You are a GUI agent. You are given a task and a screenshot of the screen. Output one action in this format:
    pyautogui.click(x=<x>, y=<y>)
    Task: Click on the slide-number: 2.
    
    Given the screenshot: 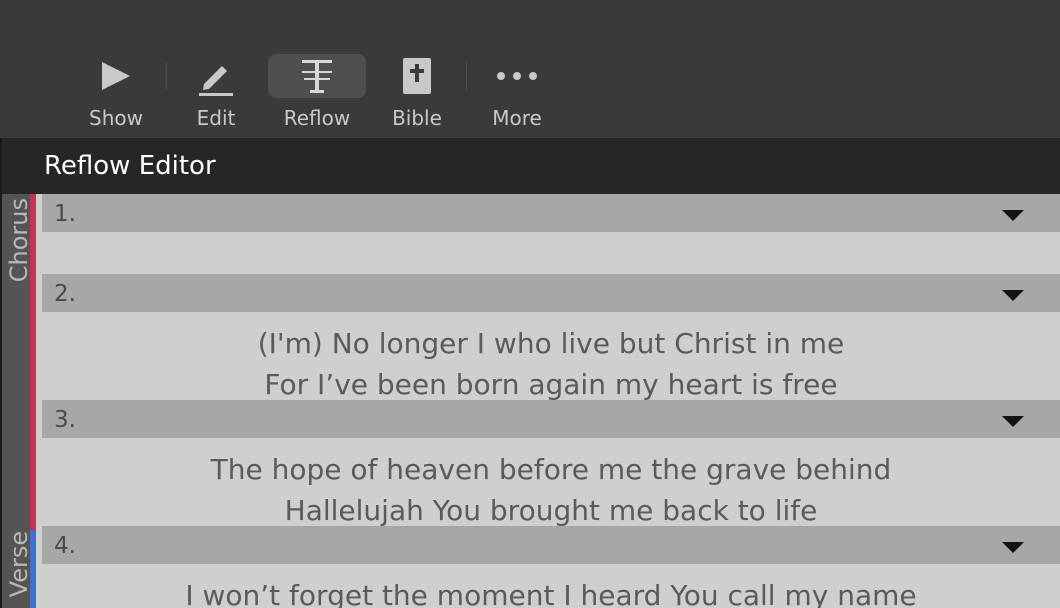 What is the action you would take?
    pyautogui.click(x=65, y=294)
    